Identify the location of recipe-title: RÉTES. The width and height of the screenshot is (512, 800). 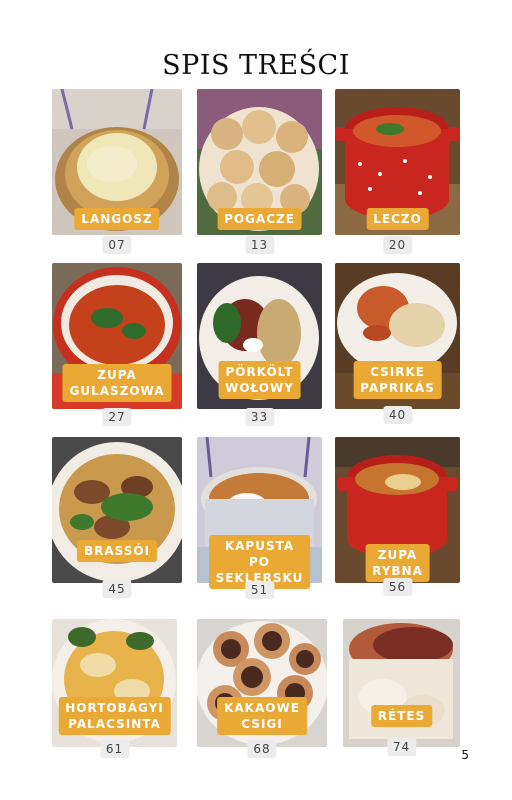
(401, 716).